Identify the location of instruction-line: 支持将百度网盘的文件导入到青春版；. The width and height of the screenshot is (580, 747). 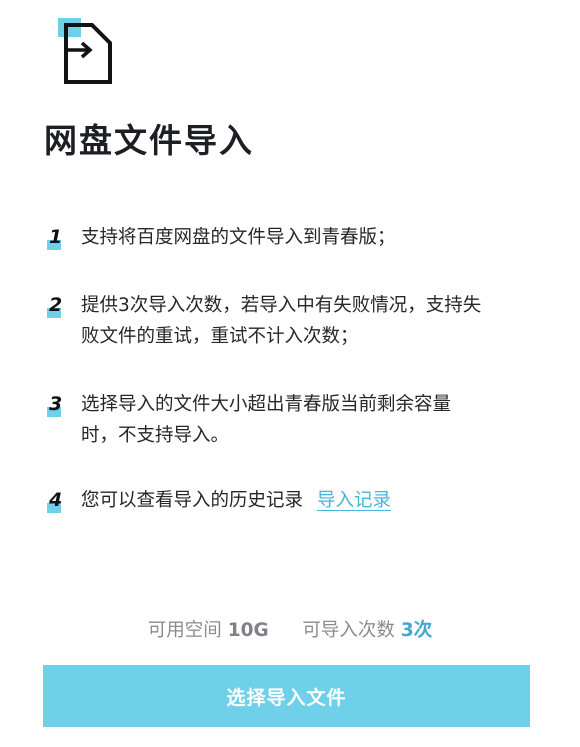
(238, 237).